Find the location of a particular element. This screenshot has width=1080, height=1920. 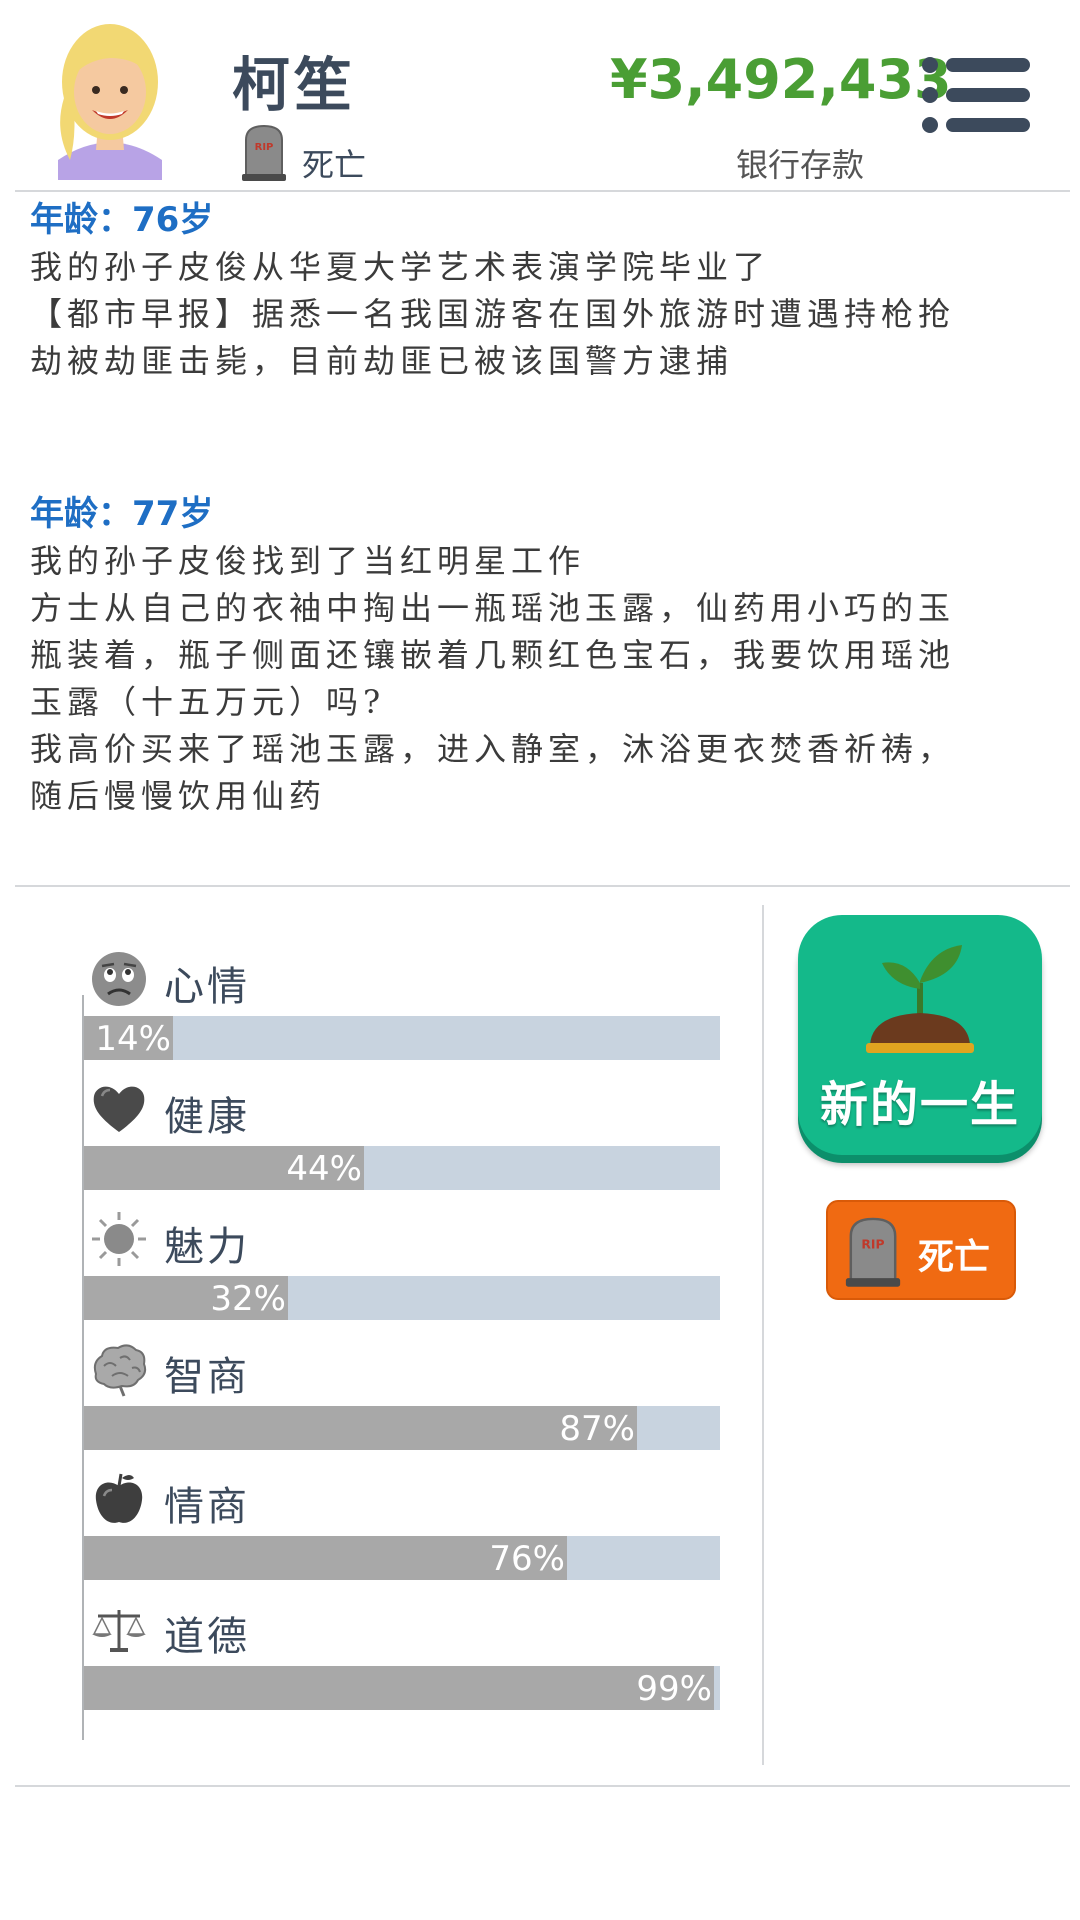

death-button: RIP 死亡 is located at coordinates (921, 1250).